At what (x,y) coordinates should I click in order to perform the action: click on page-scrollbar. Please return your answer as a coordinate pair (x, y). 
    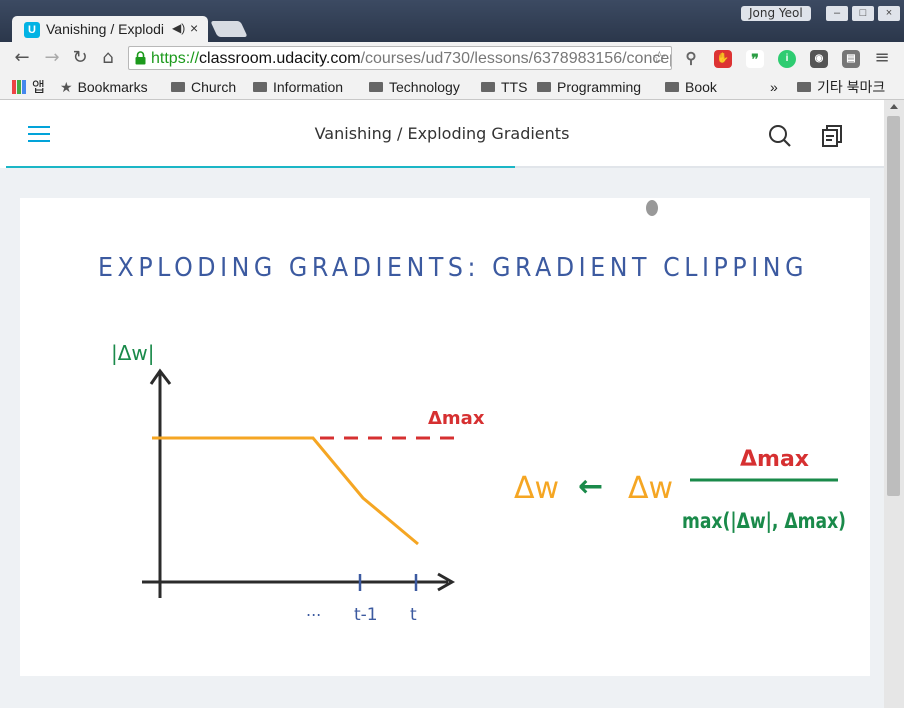
    Looking at the image, I should click on (894, 404).